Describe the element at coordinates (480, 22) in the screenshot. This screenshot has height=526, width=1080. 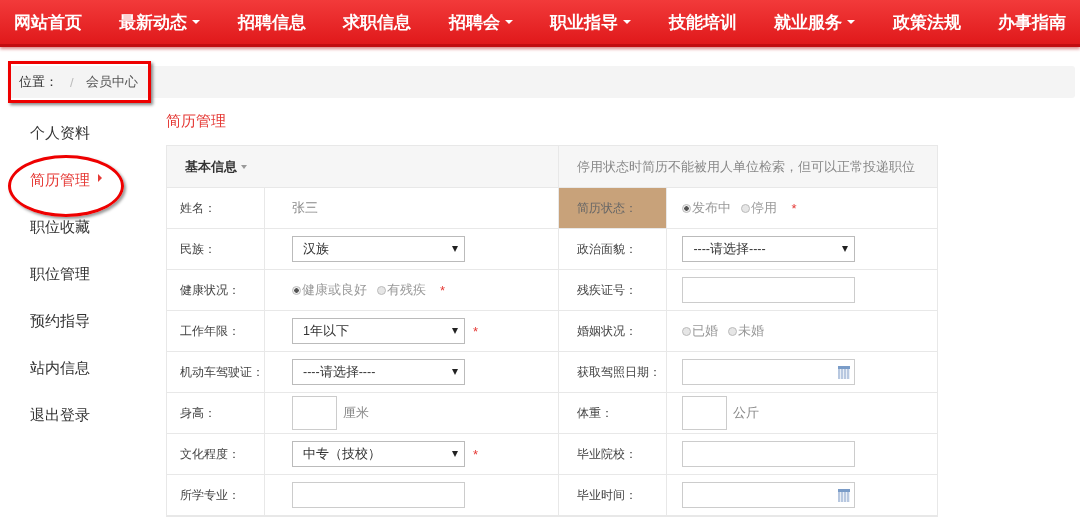
I see `nav-link: 招聘会` at that location.